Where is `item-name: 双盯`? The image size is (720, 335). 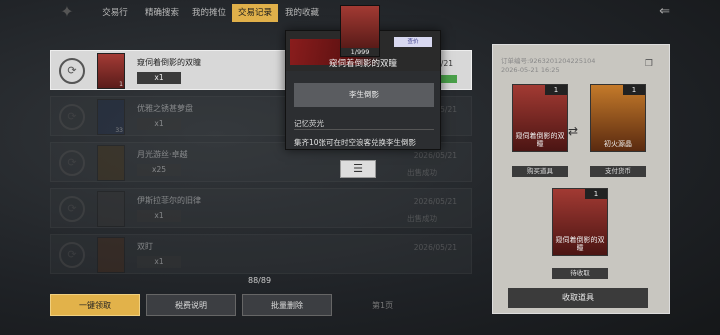 item-name: 双盯 is located at coordinates (145, 246).